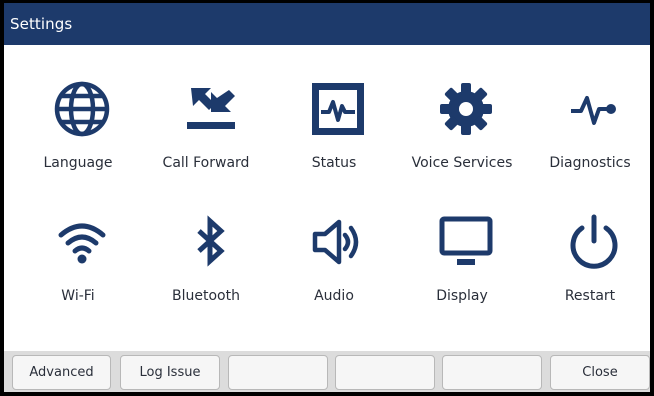 The image size is (654, 396). I want to click on globe-icon, so click(82, 109).